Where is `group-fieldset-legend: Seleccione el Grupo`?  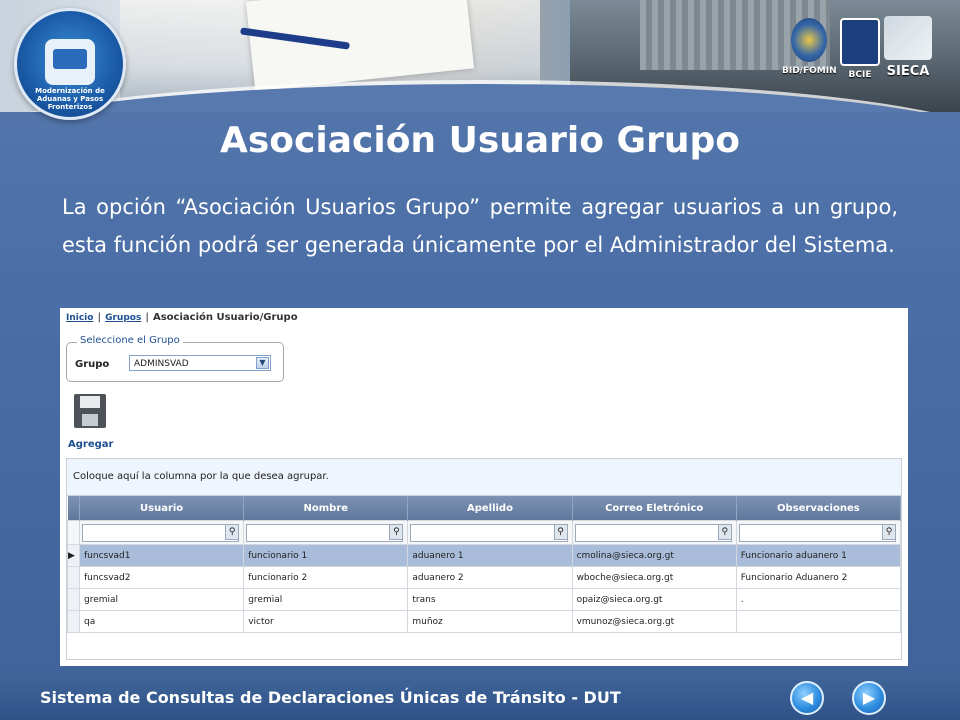 group-fieldset-legend: Seleccione el Grupo is located at coordinates (130, 340).